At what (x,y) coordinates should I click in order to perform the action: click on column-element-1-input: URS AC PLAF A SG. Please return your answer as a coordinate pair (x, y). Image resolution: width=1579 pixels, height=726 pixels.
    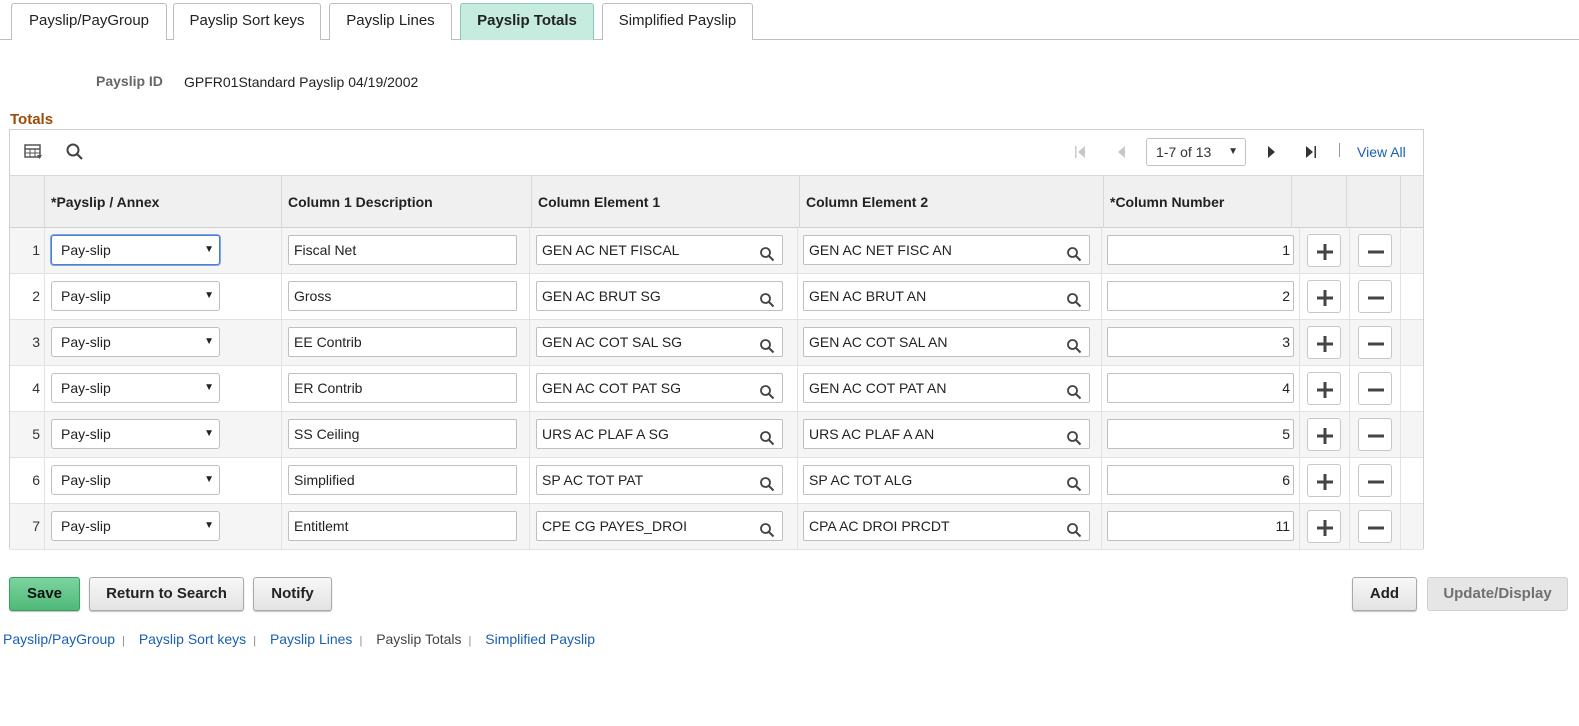
    Looking at the image, I should click on (659, 434).